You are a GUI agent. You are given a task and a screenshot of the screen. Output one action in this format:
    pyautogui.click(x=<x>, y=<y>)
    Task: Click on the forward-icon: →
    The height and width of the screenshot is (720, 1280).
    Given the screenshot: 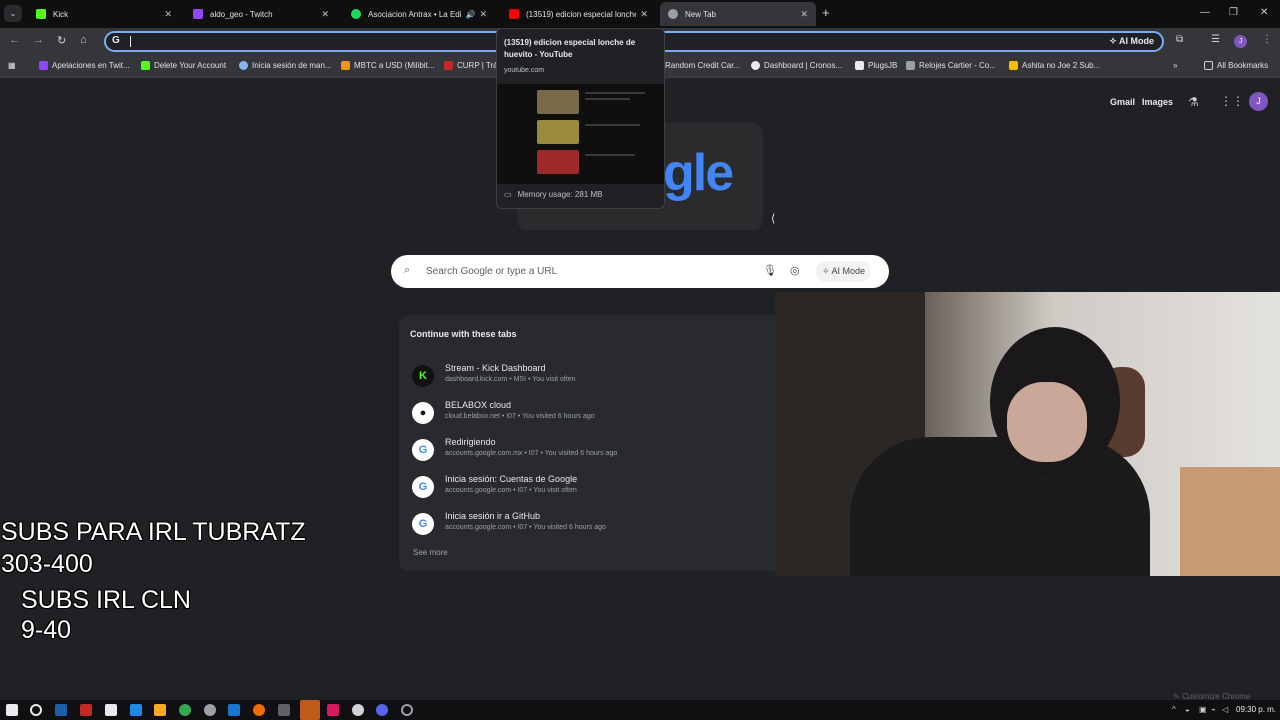 What is the action you would take?
    pyautogui.click(x=38, y=40)
    